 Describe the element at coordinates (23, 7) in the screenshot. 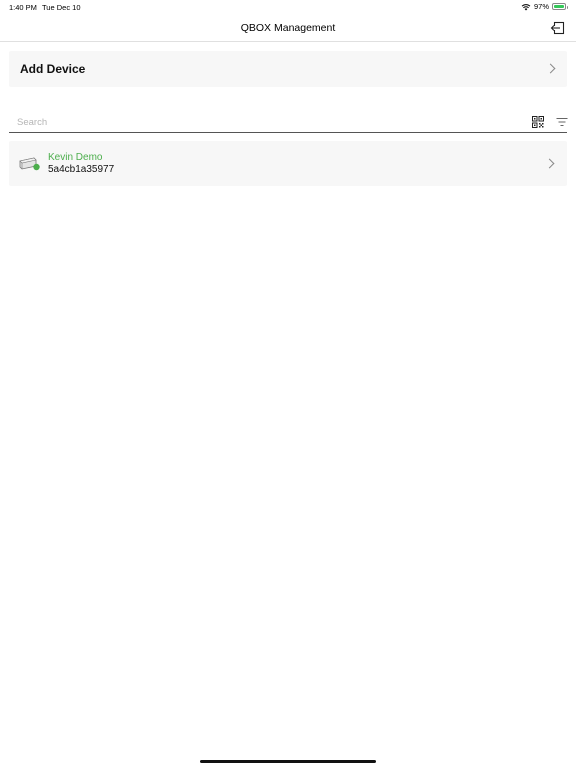

I see `status-time: 1:40 PM` at that location.